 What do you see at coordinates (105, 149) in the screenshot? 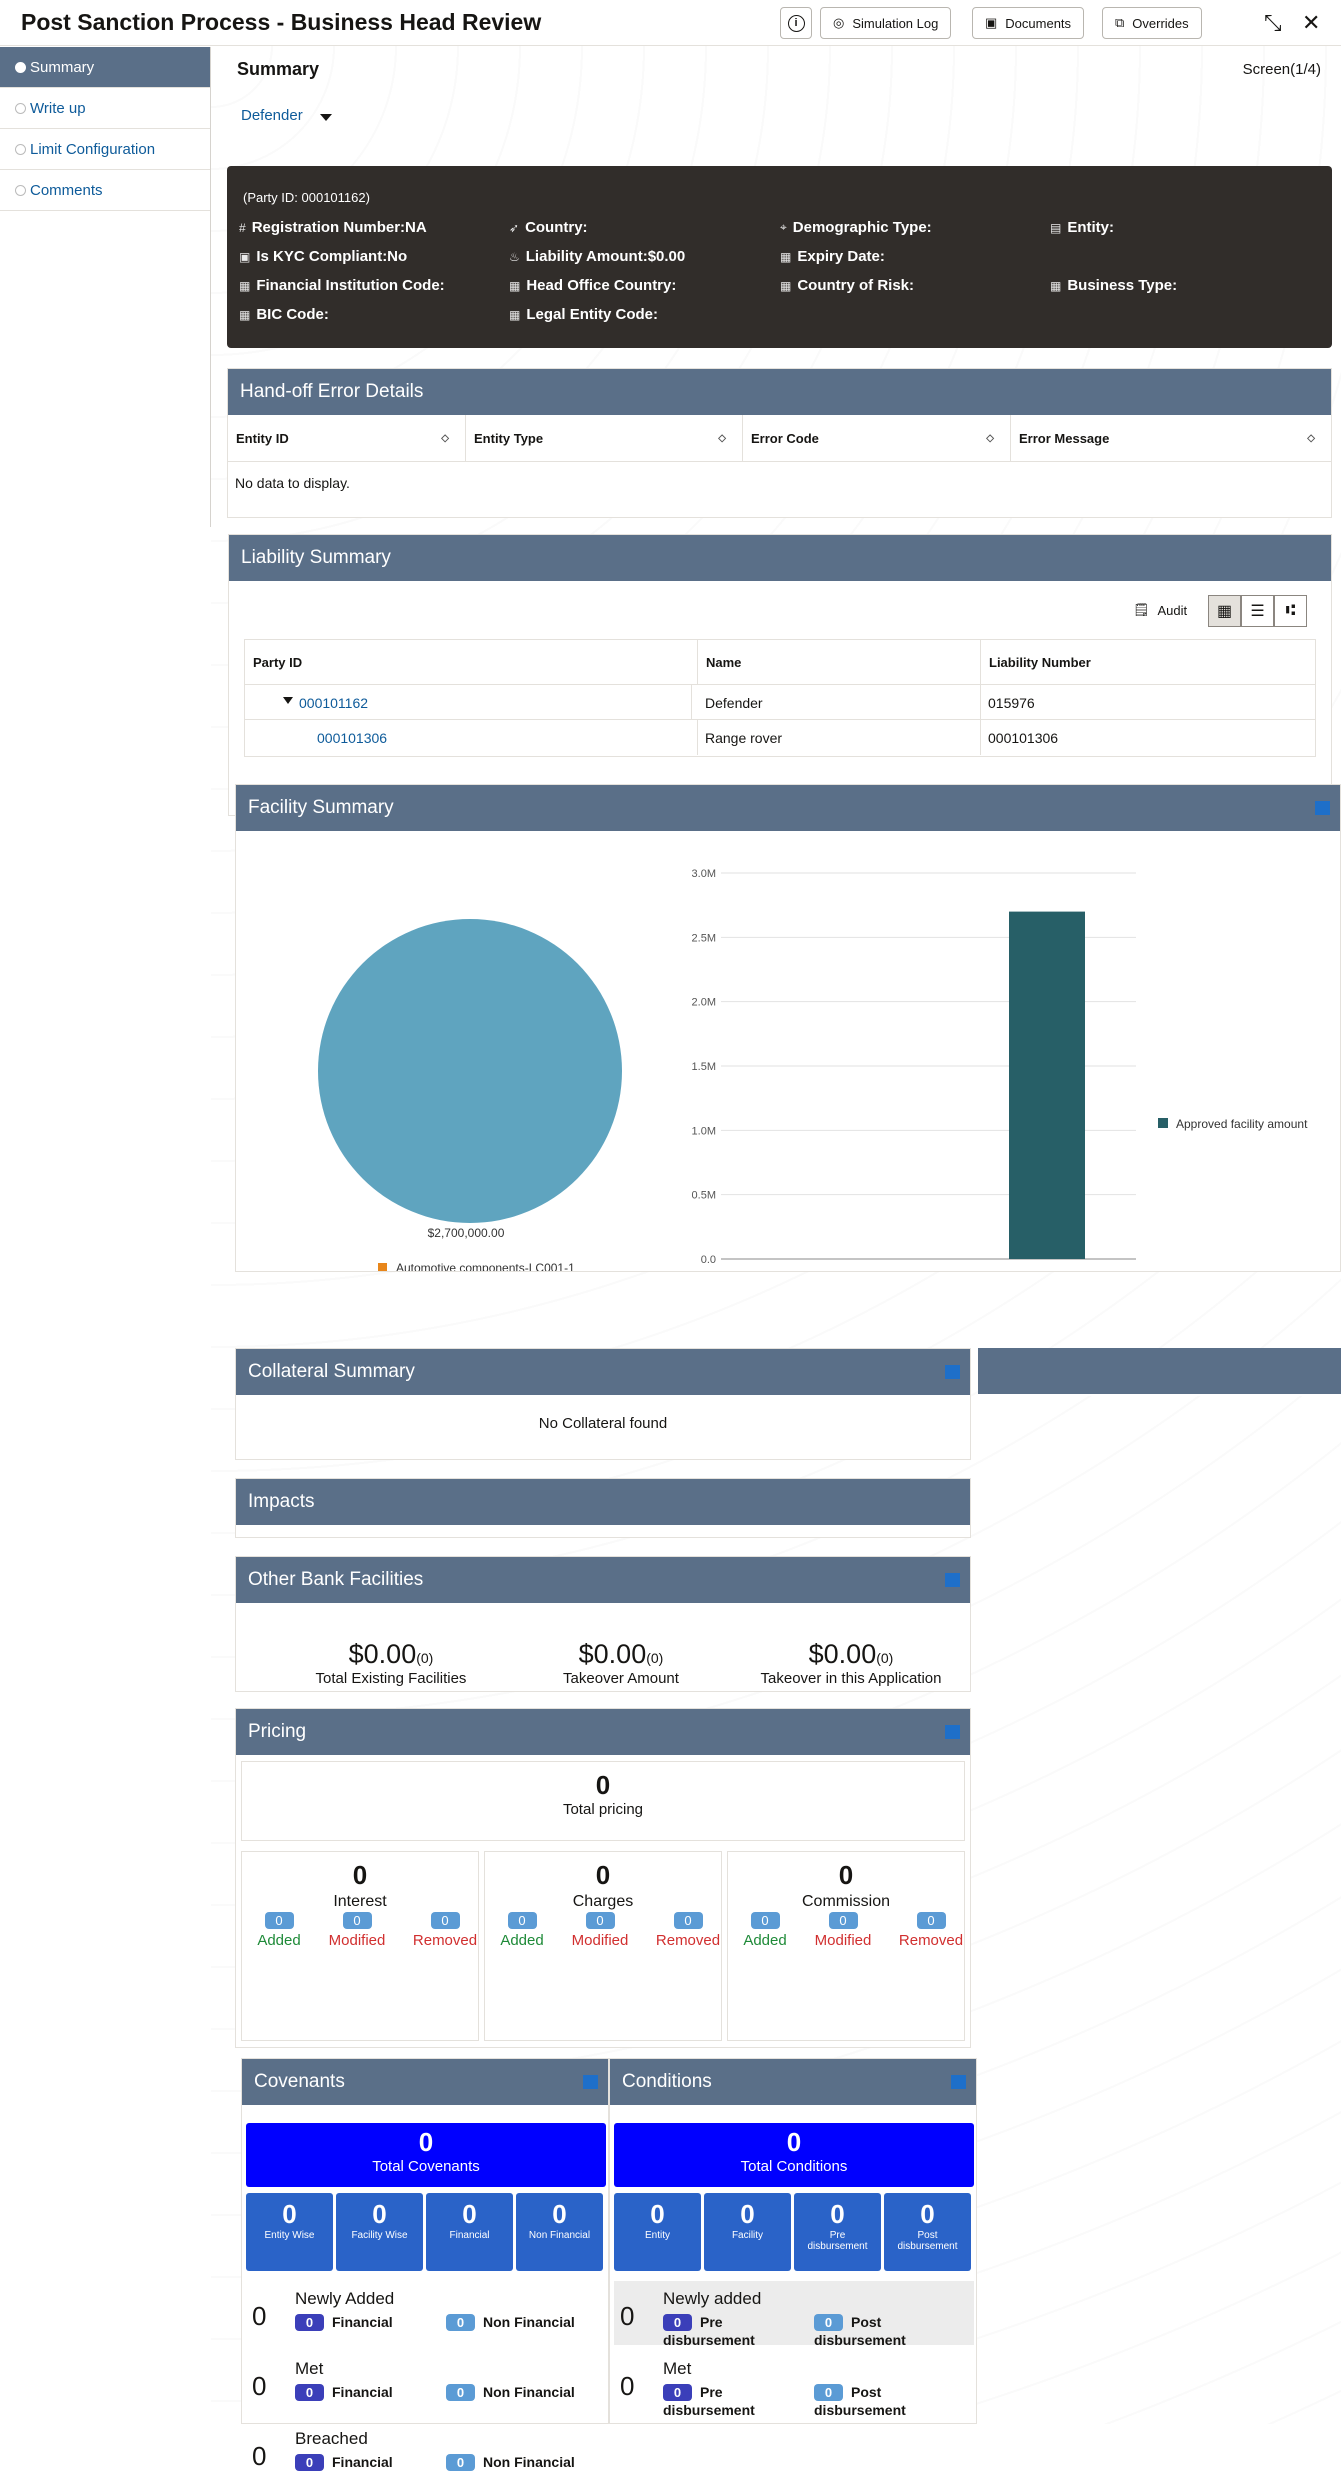
I see `sidebar-item-limit-configuration: Limit Configuration` at bounding box center [105, 149].